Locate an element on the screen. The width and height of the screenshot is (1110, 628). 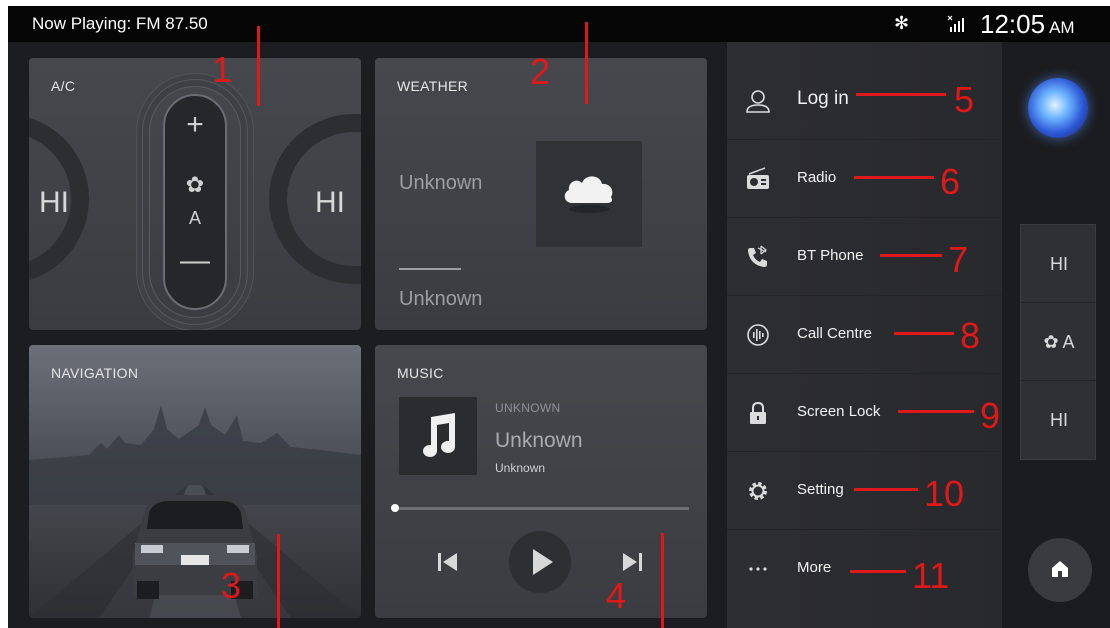
annotation-7: 7 is located at coordinates (958, 259).